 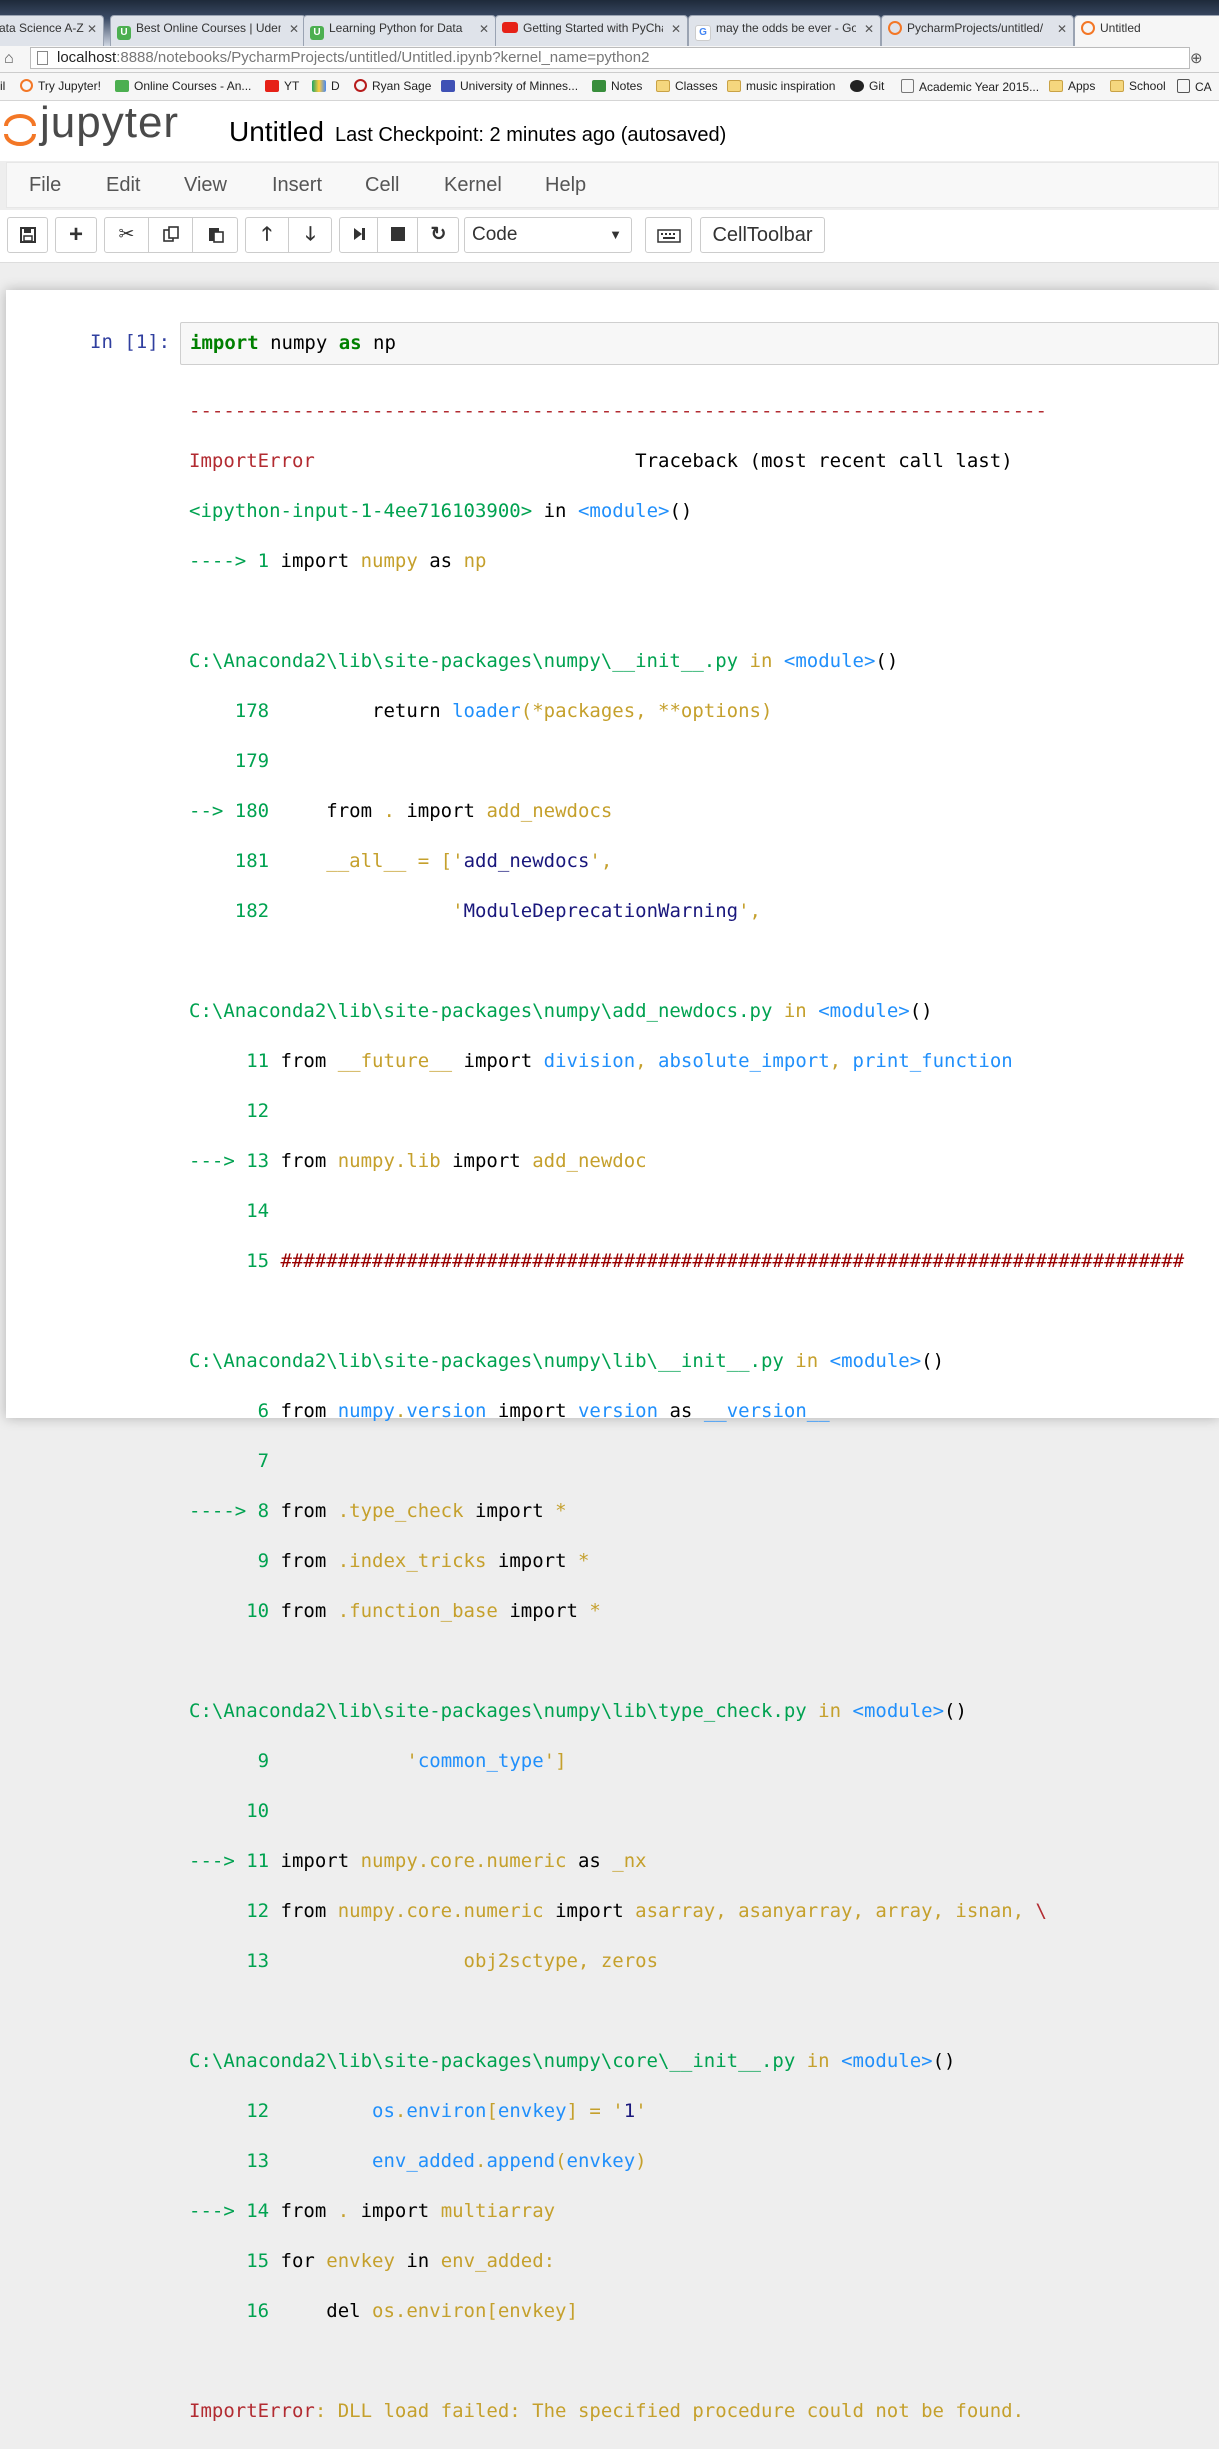 I want to click on keyboard-shortcuts-button, so click(x=668, y=235).